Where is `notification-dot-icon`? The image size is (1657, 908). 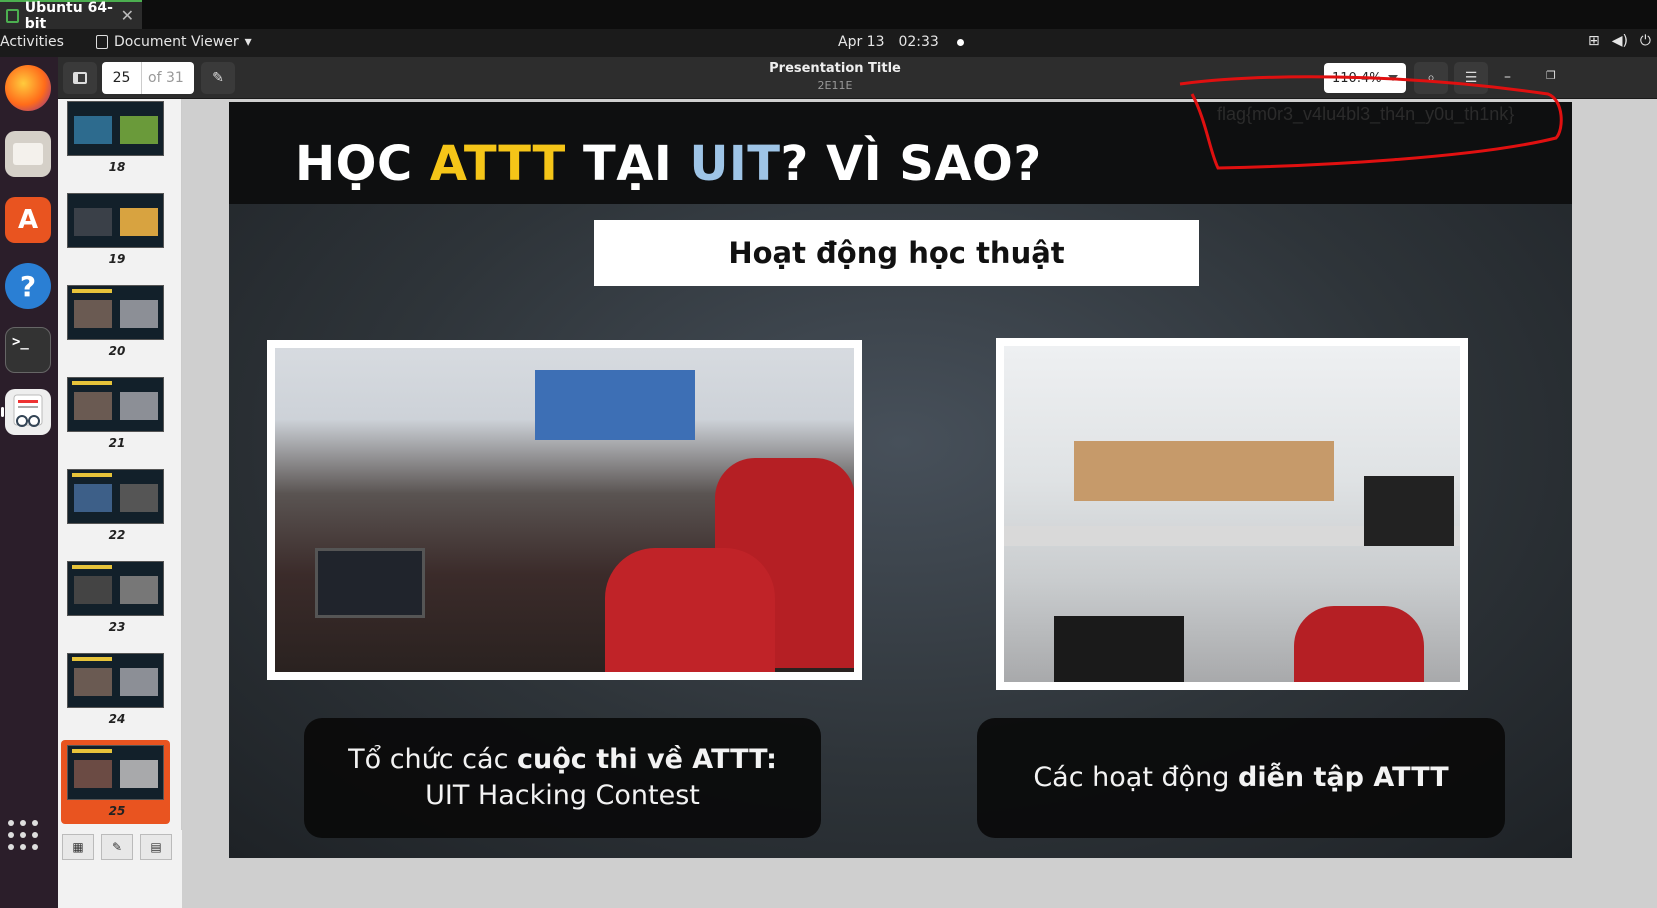
notification-dot-icon is located at coordinates (960, 42).